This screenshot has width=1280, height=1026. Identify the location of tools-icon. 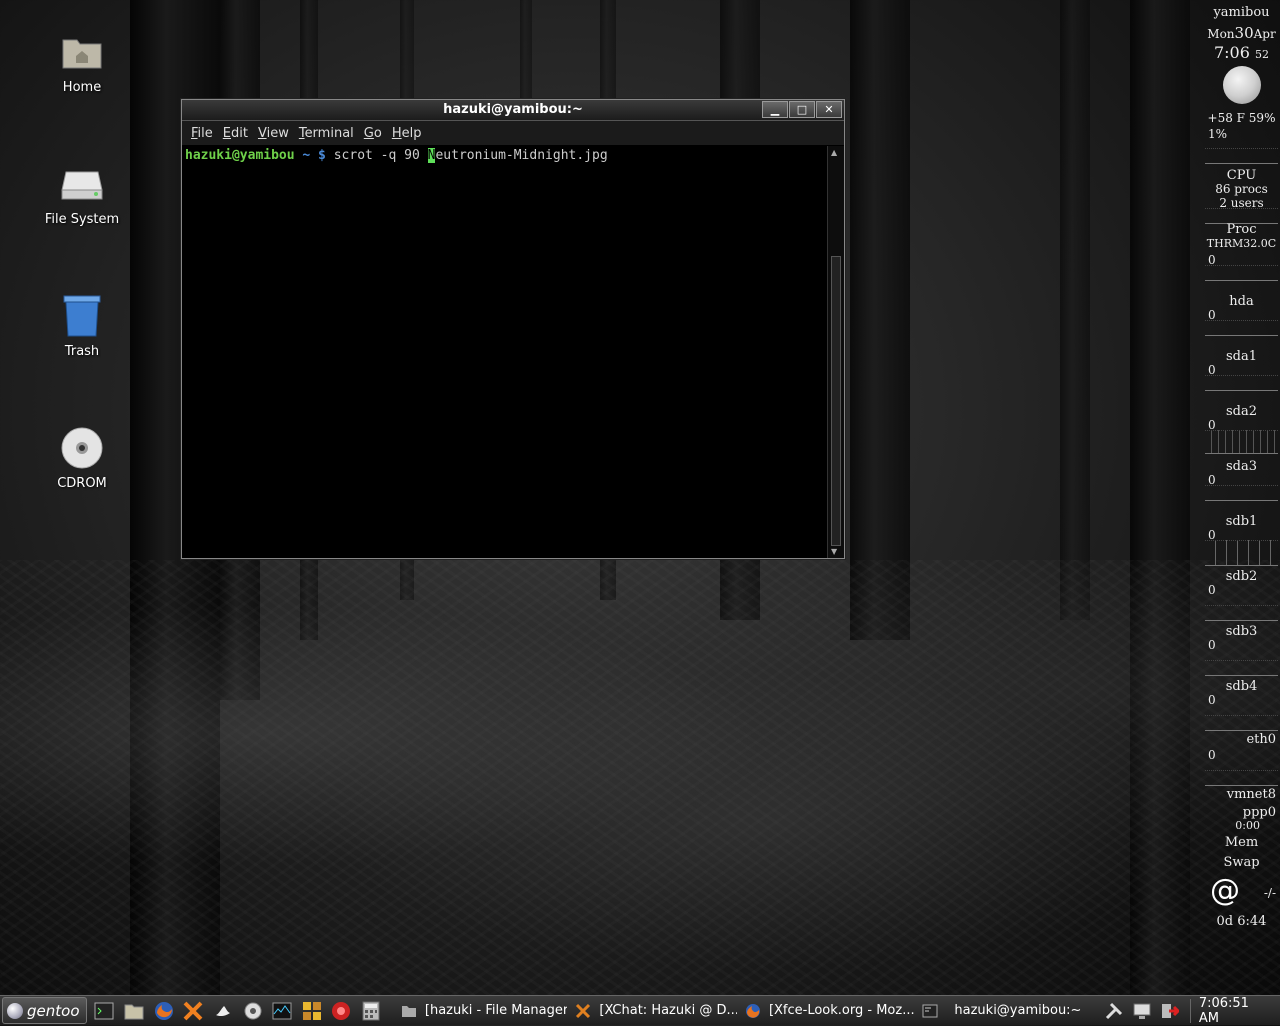
(1114, 1011).